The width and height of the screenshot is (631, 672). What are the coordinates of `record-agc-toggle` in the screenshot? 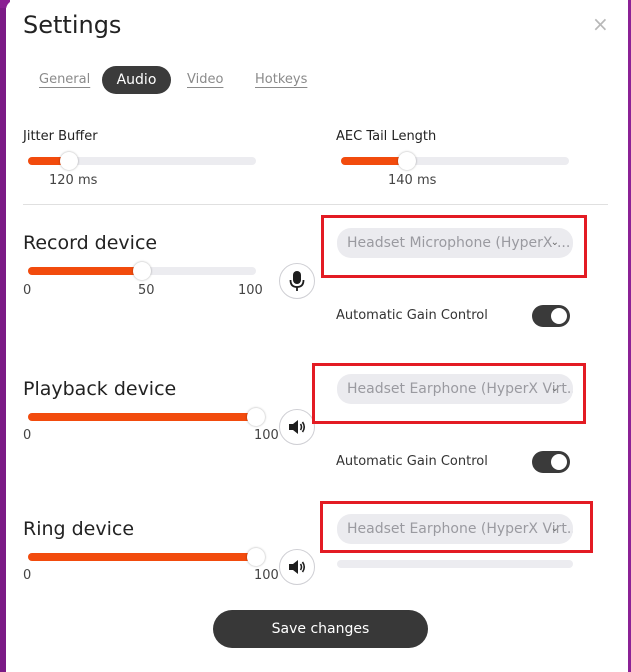 It's located at (551, 316).